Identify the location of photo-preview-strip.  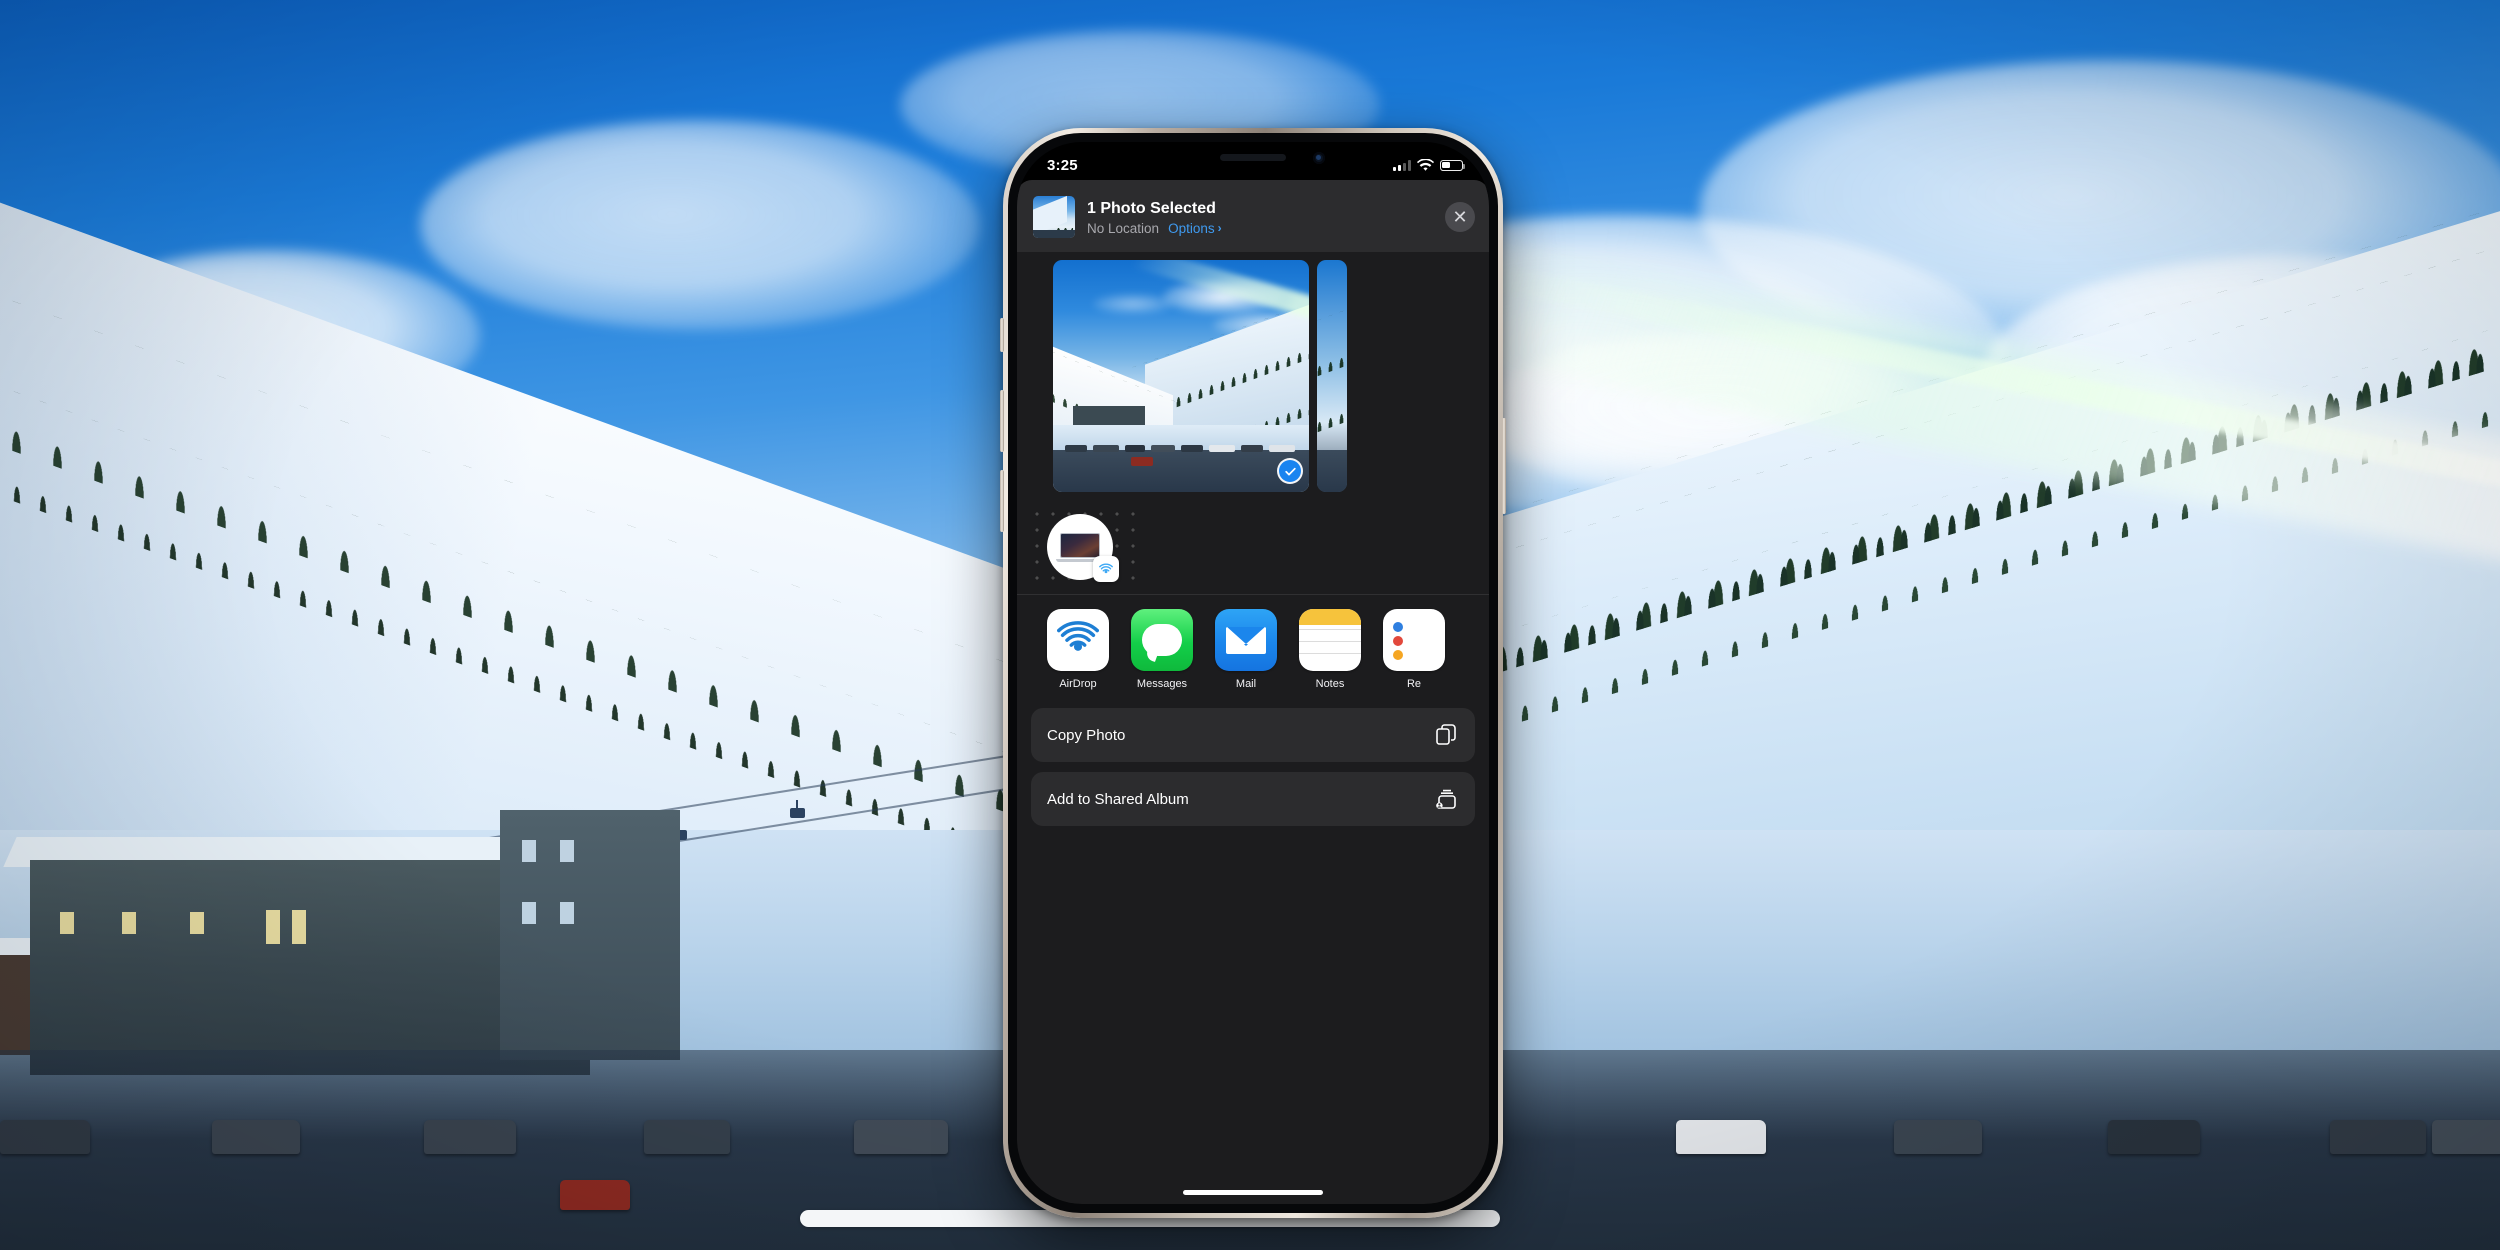
(1253, 377).